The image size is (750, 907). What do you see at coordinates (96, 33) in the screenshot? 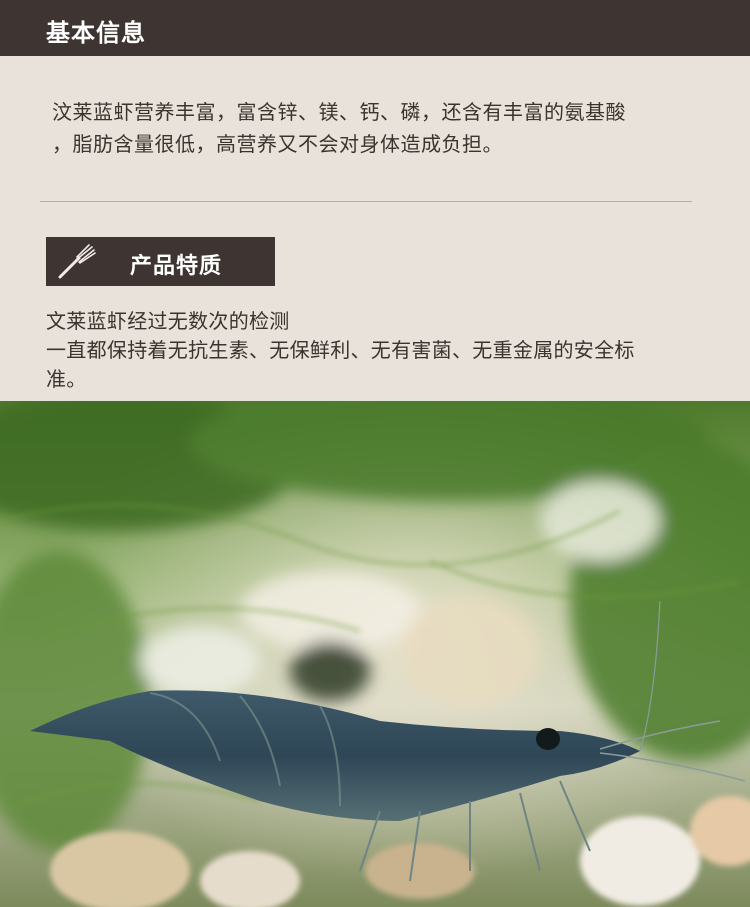
I see `section-title: 基本信息` at bounding box center [96, 33].